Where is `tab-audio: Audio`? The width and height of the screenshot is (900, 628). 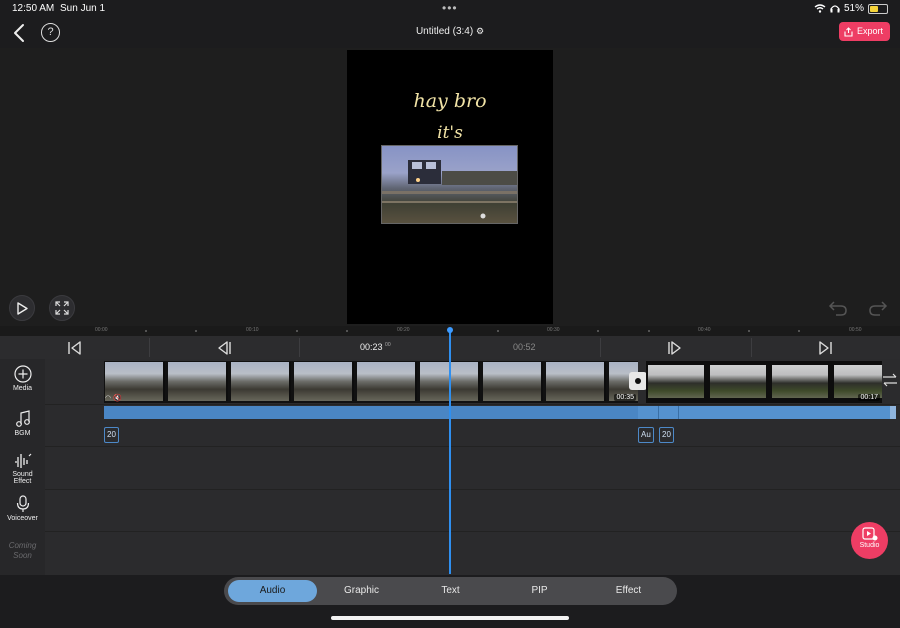
tab-audio: Audio is located at coordinates (272, 591).